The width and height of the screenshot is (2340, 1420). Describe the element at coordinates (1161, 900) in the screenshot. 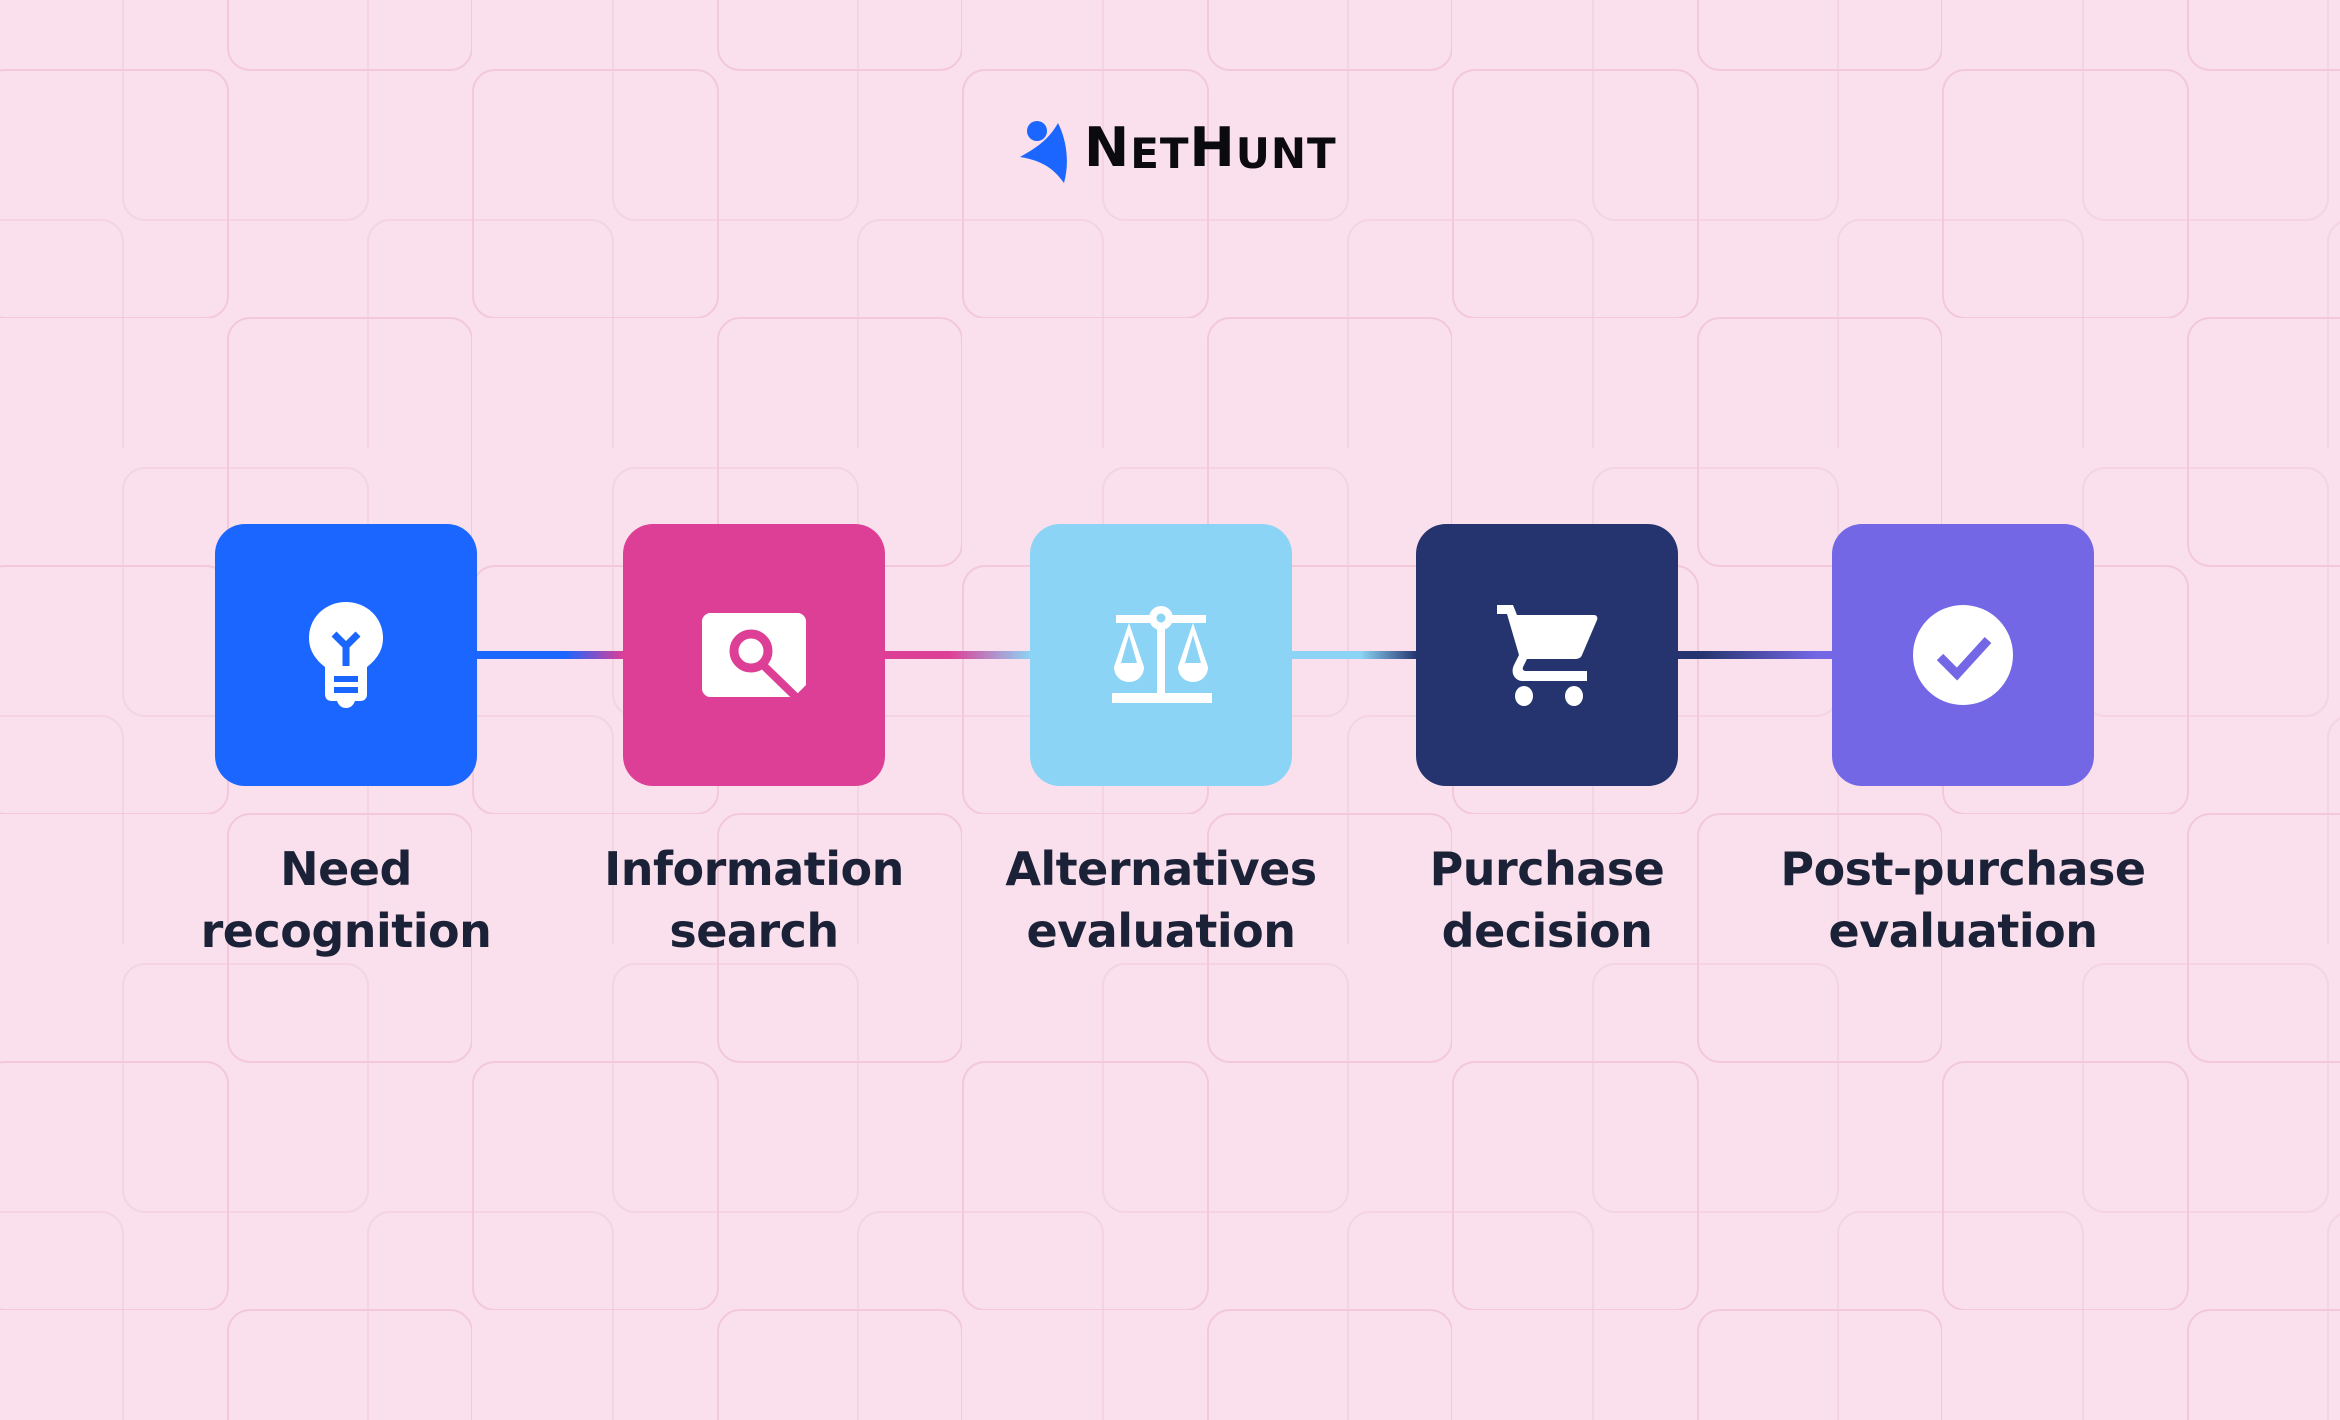

I see `step-label-alternatives-evaluation: Alternatives evaluation` at that location.